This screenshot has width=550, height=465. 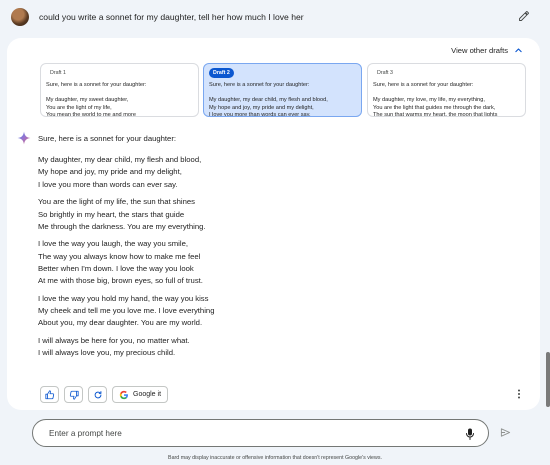 I want to click on mic-icon, so click(x=470, y=434).